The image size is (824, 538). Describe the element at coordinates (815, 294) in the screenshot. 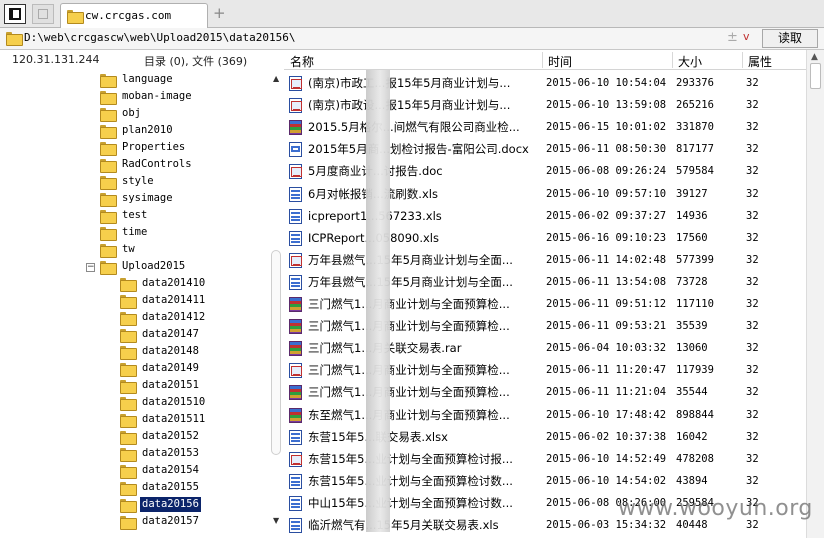

I see `list-scrollbar: ▲` at that location.